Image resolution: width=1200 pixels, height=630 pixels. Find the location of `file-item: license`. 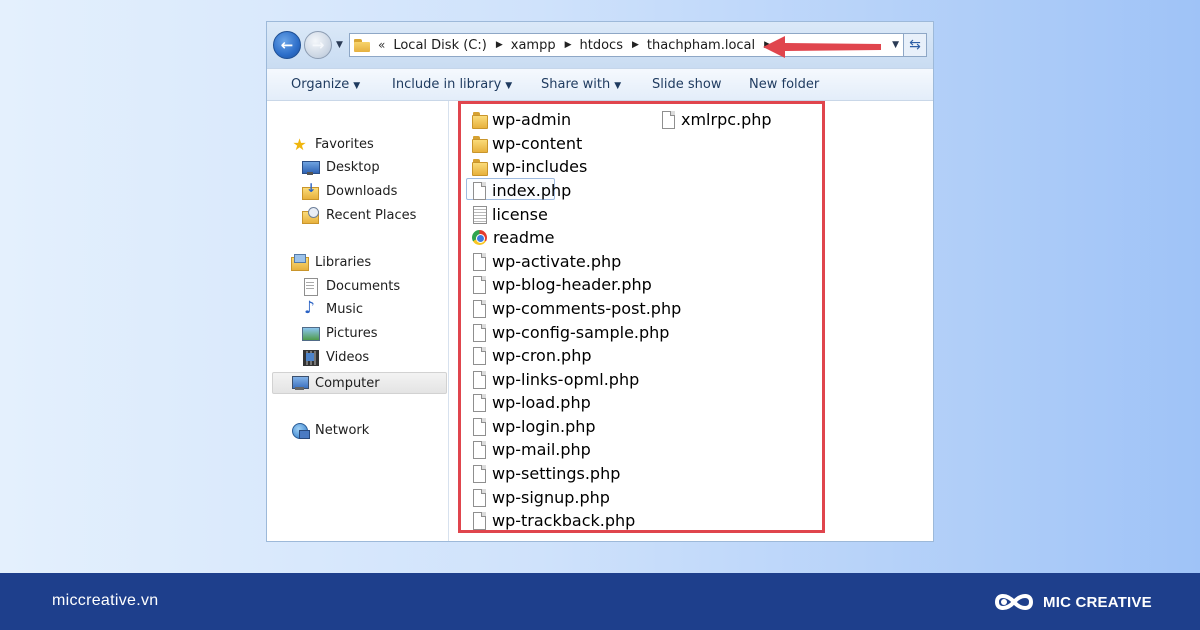

file-item: license is located at coordinates (510, 214).